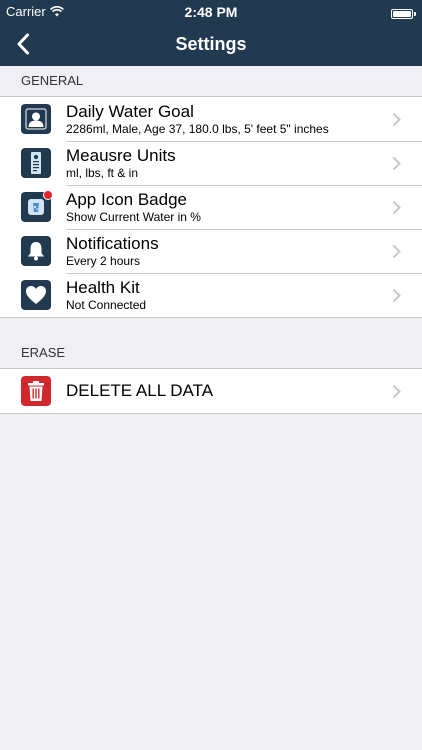  What do you see at coordinates (121, 155) in the screenshot?
I see `row-title: Meausre Units` at bounding box center [121, 155].